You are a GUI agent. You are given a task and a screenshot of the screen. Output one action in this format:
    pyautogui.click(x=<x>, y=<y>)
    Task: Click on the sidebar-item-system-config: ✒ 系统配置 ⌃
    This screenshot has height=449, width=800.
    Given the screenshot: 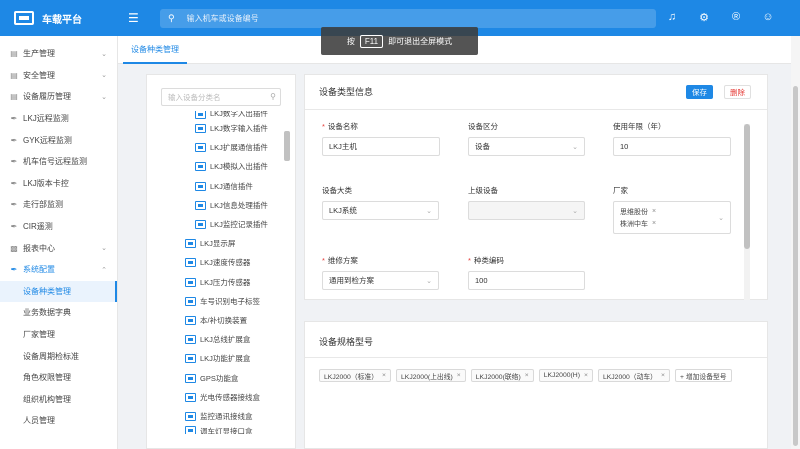 What is the action you would take?
    pyautogui.click(x=58, y=270)
    